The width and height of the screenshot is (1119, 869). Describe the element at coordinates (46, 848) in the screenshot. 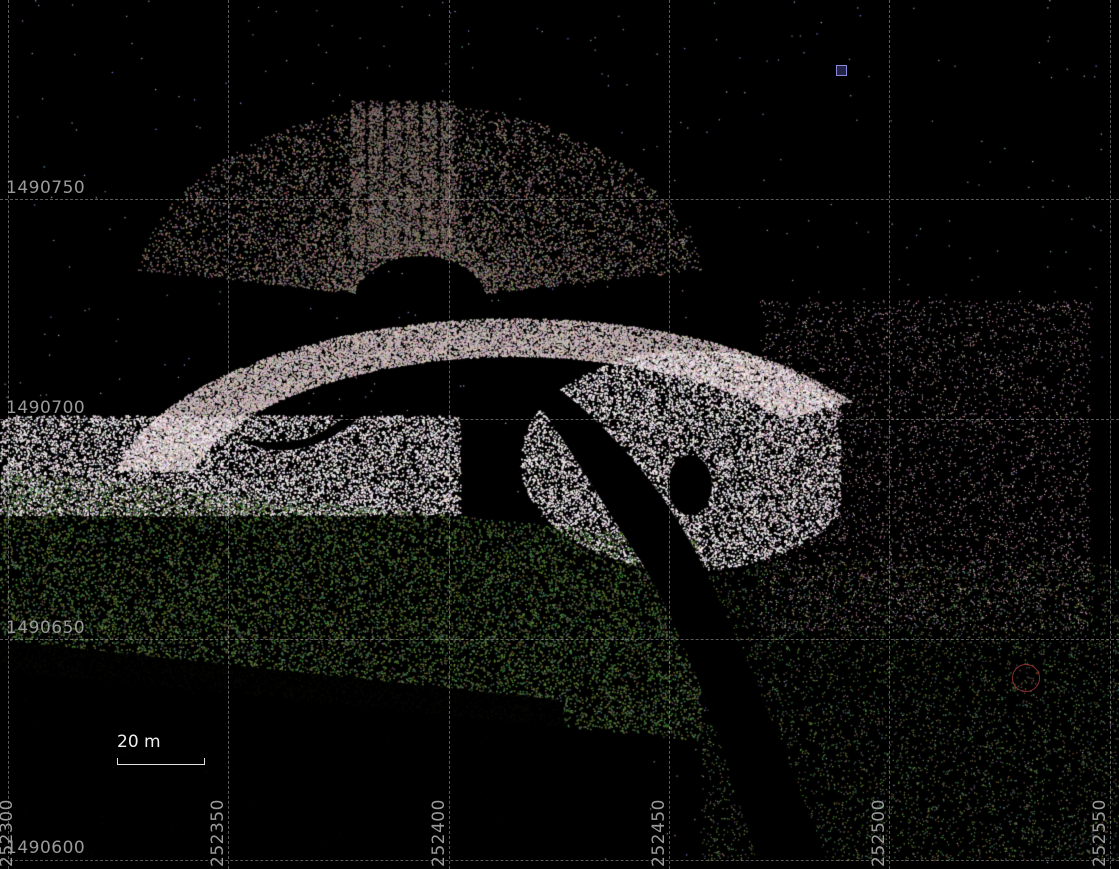

I see `y-tick-label: 1490600` at that location.